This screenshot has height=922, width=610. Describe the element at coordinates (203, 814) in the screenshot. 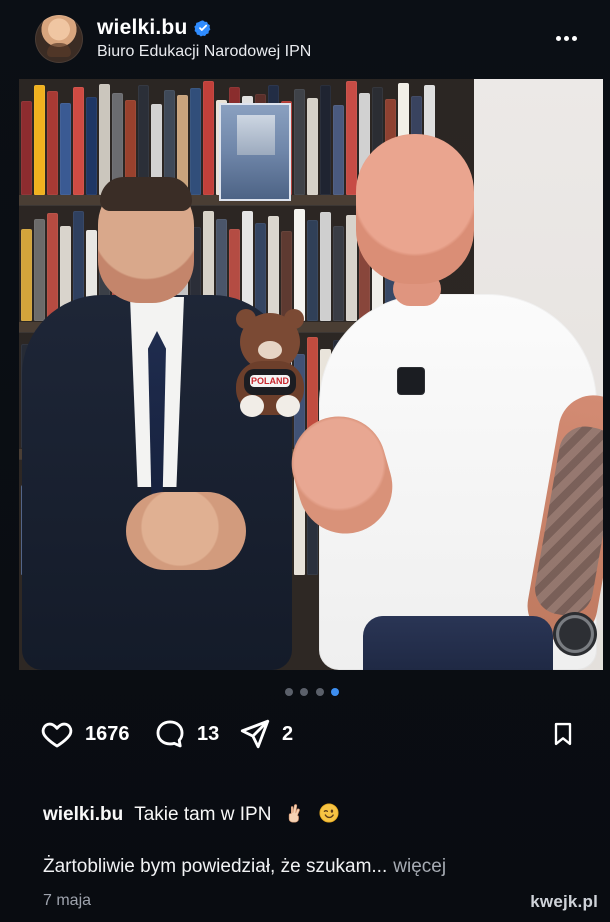

I see `caption-text: Takie tam w IPN` at that location.